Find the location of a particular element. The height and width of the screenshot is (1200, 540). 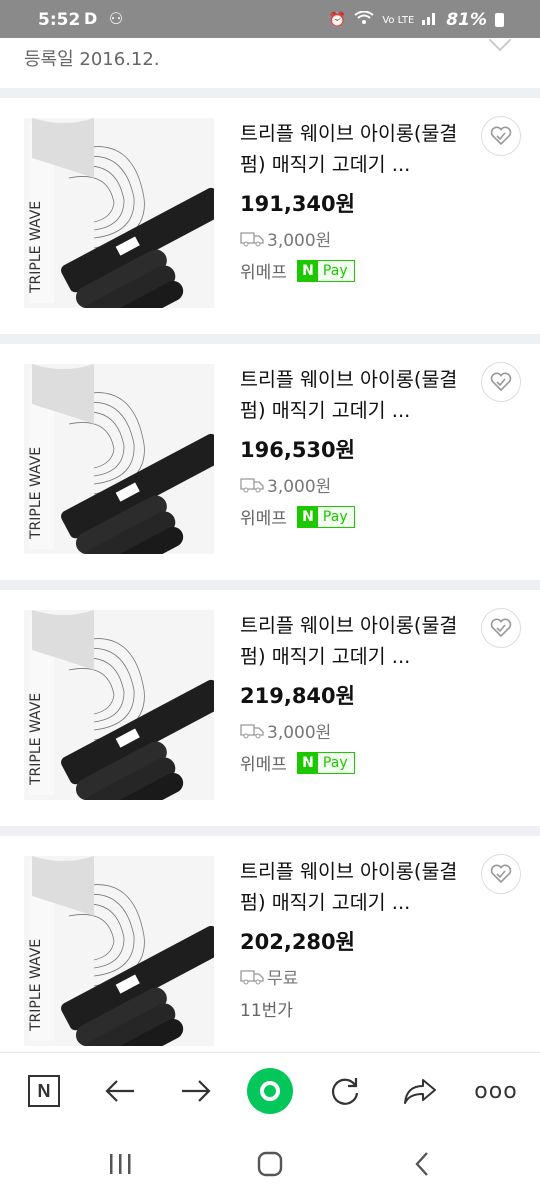

notification-icons: D ⚇ is located at coordinates (105, 18).